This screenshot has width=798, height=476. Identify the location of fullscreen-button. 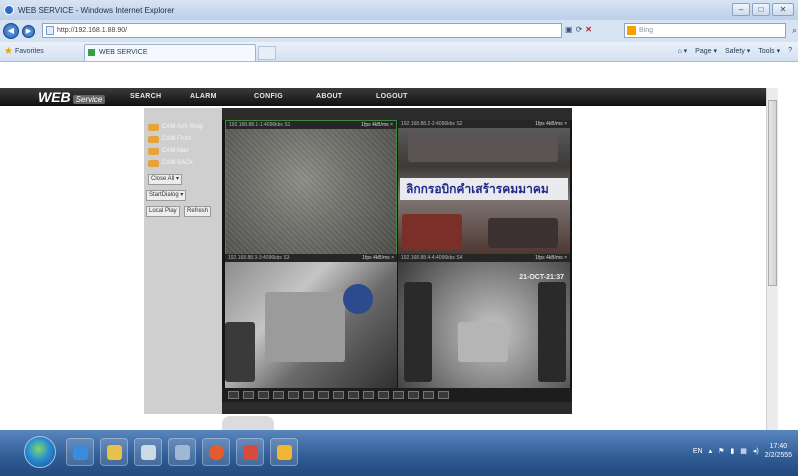
(383, 395).